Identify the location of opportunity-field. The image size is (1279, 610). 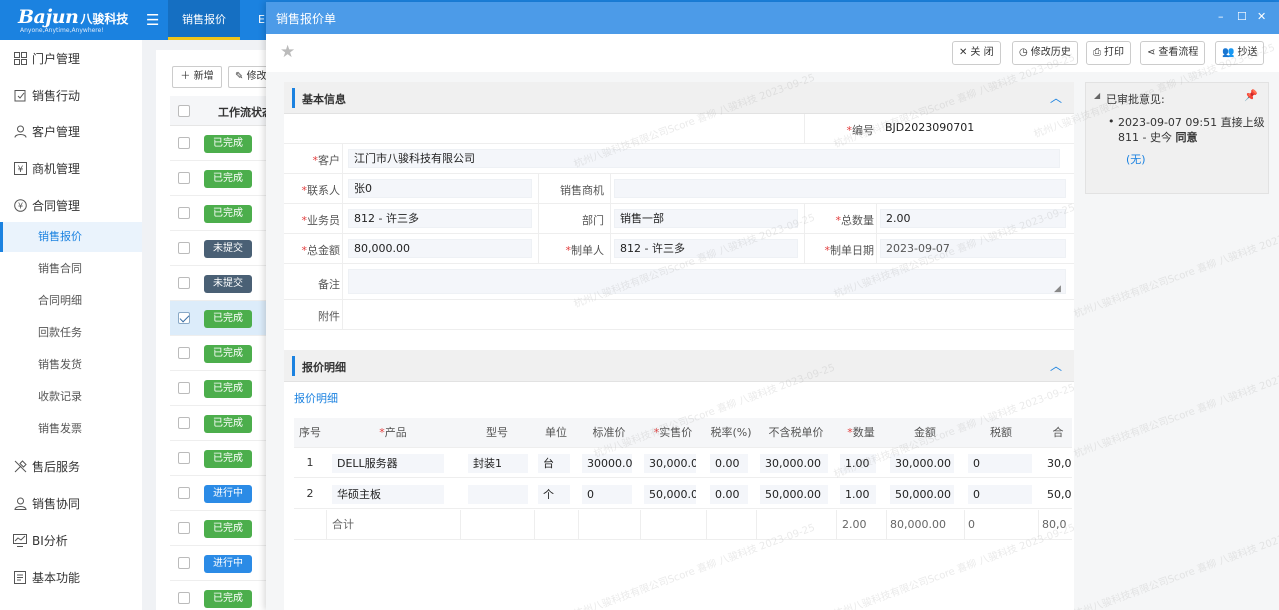
(840, 188).